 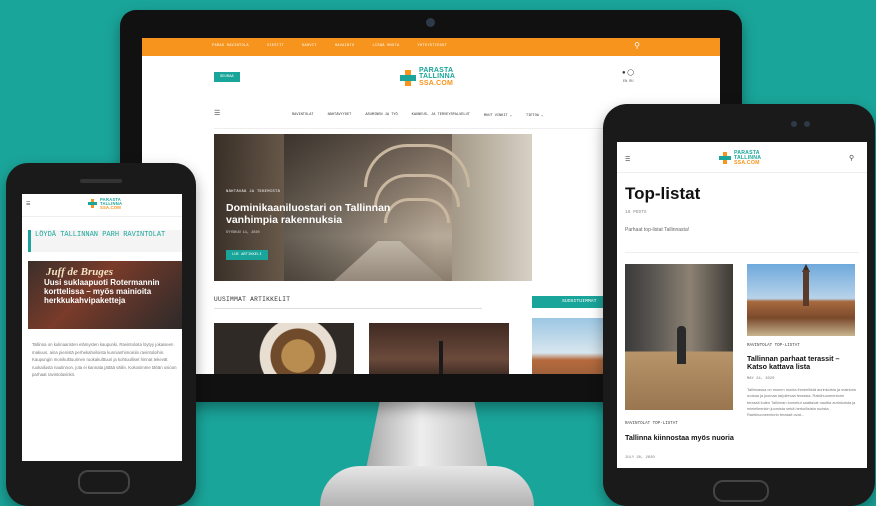 I want to click on top-nav-item: LISÄÄ MUUTA, so click(x=385, y=46).